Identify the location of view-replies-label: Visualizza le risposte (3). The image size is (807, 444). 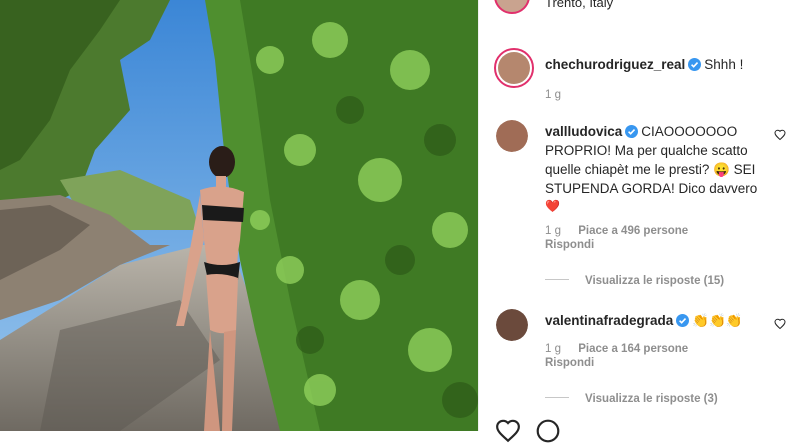
(651, 399).